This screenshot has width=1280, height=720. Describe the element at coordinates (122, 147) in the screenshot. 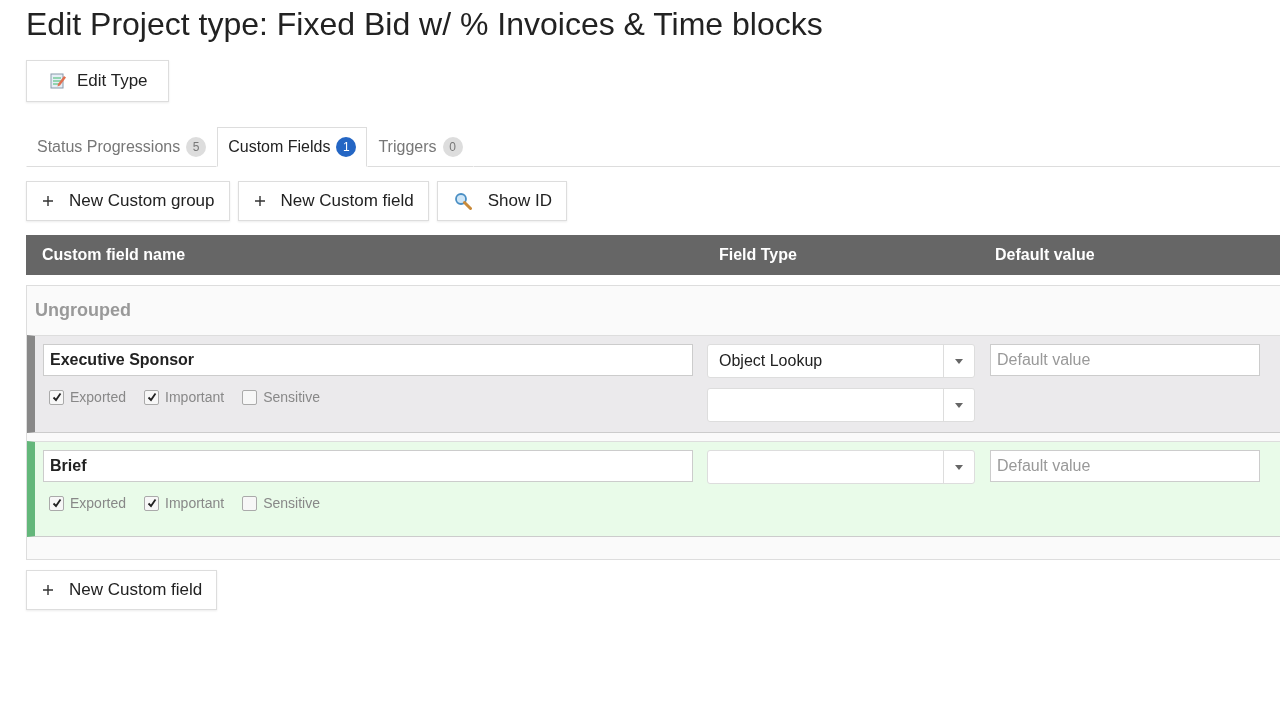

I see `tab: Status Progressions 5` at that location.